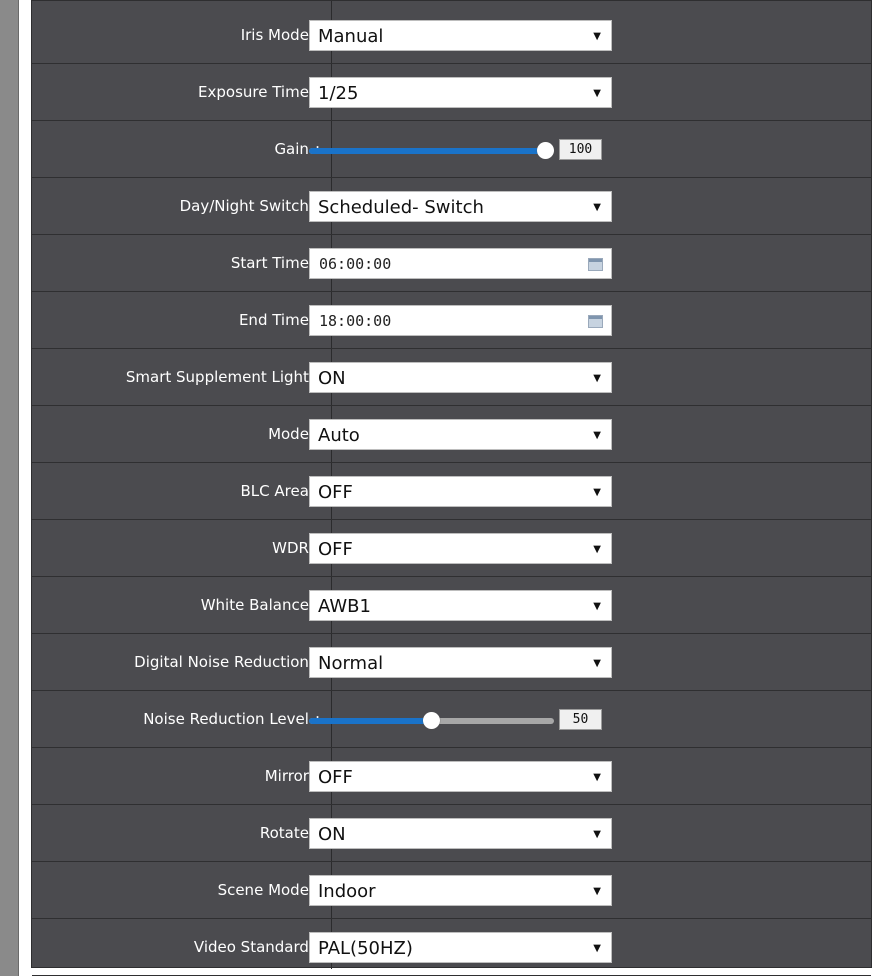  What do you see at coordinates (460, 92) in the screenshot?
I see `exposure-time-select: 1/25 ▼` at bounding box center [460, 92].